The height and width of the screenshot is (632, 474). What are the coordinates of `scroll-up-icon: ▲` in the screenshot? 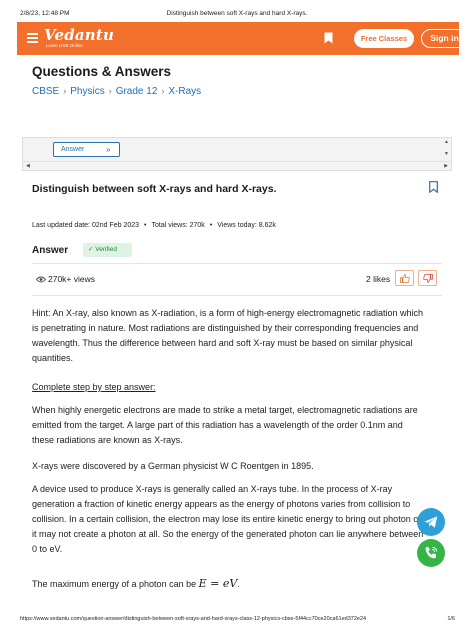 It's located at (446, 142).